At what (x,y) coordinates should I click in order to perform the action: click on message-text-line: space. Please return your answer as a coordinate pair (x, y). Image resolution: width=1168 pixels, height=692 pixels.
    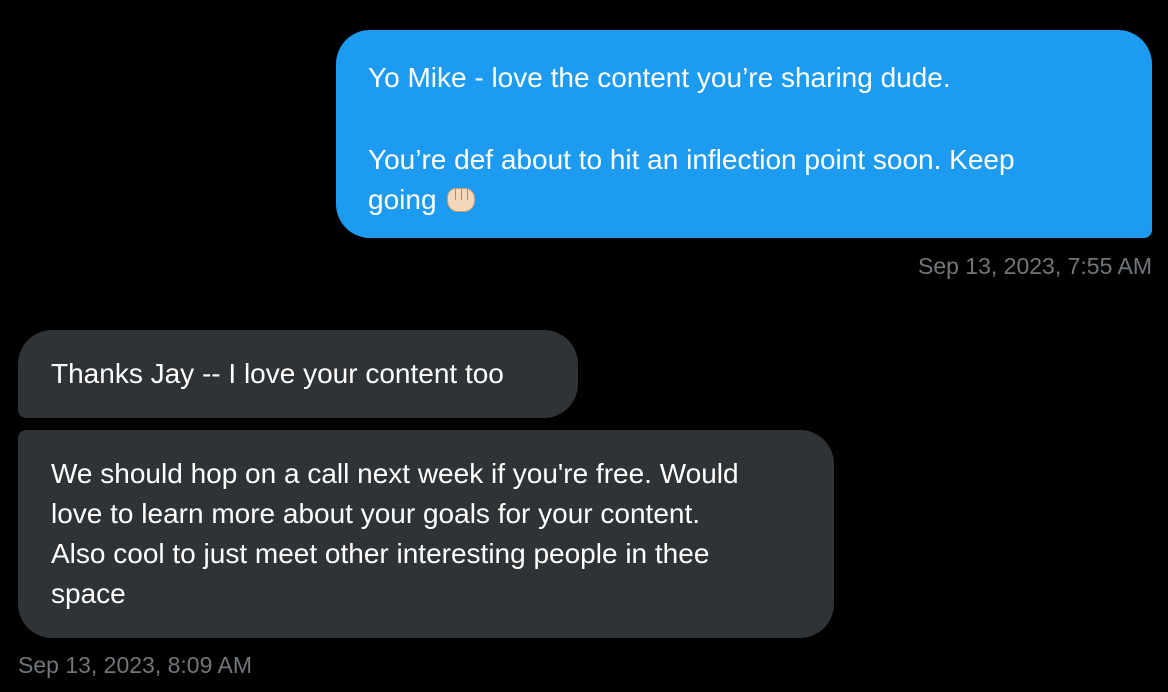
    Looking at the image, I should click on (88, 593).